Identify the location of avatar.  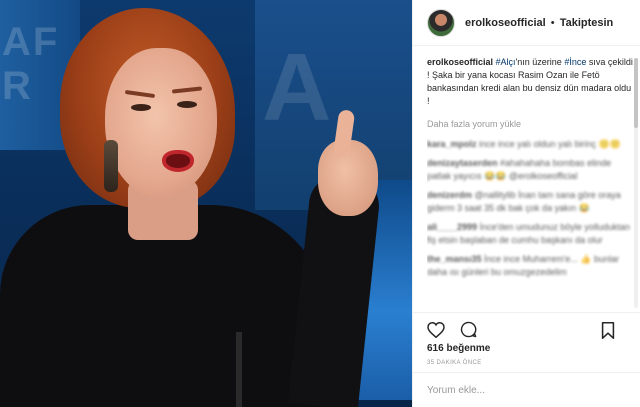
(441, 22).